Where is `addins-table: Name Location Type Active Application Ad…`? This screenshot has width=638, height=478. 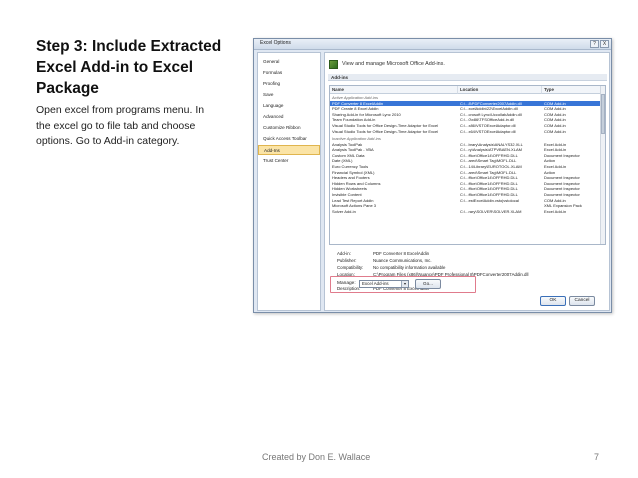 addins-table: Name Location Type Active Application Ad… is located at coordinates (467, 165).